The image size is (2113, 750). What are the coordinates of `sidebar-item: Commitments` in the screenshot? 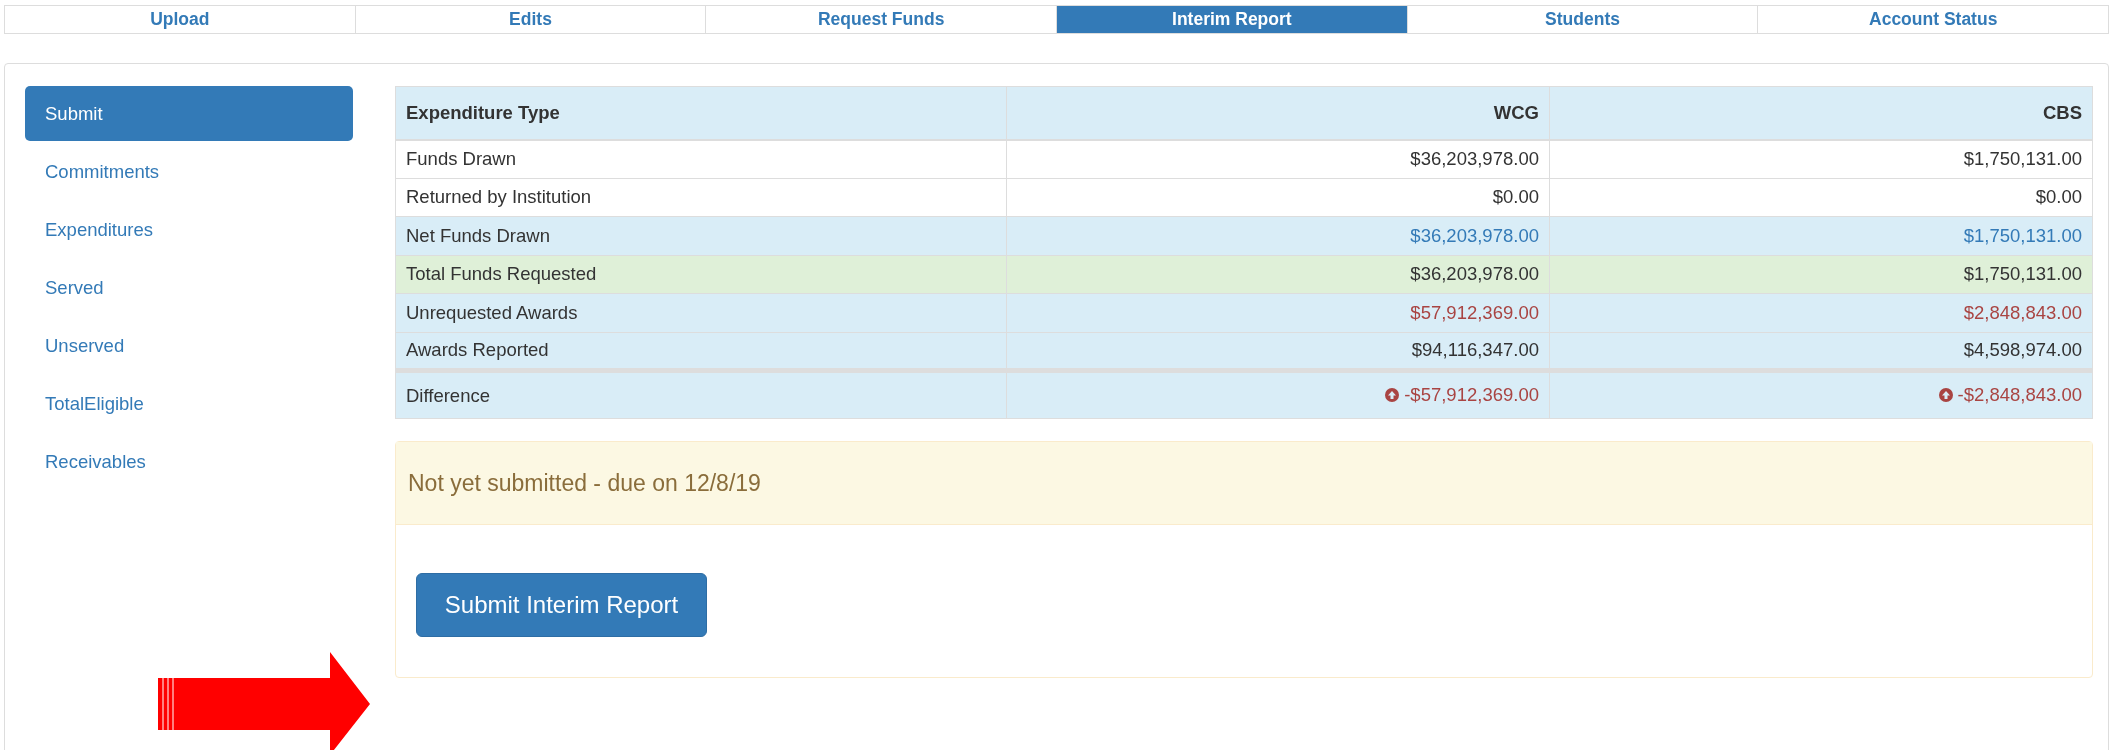 It's located at (189, 171).